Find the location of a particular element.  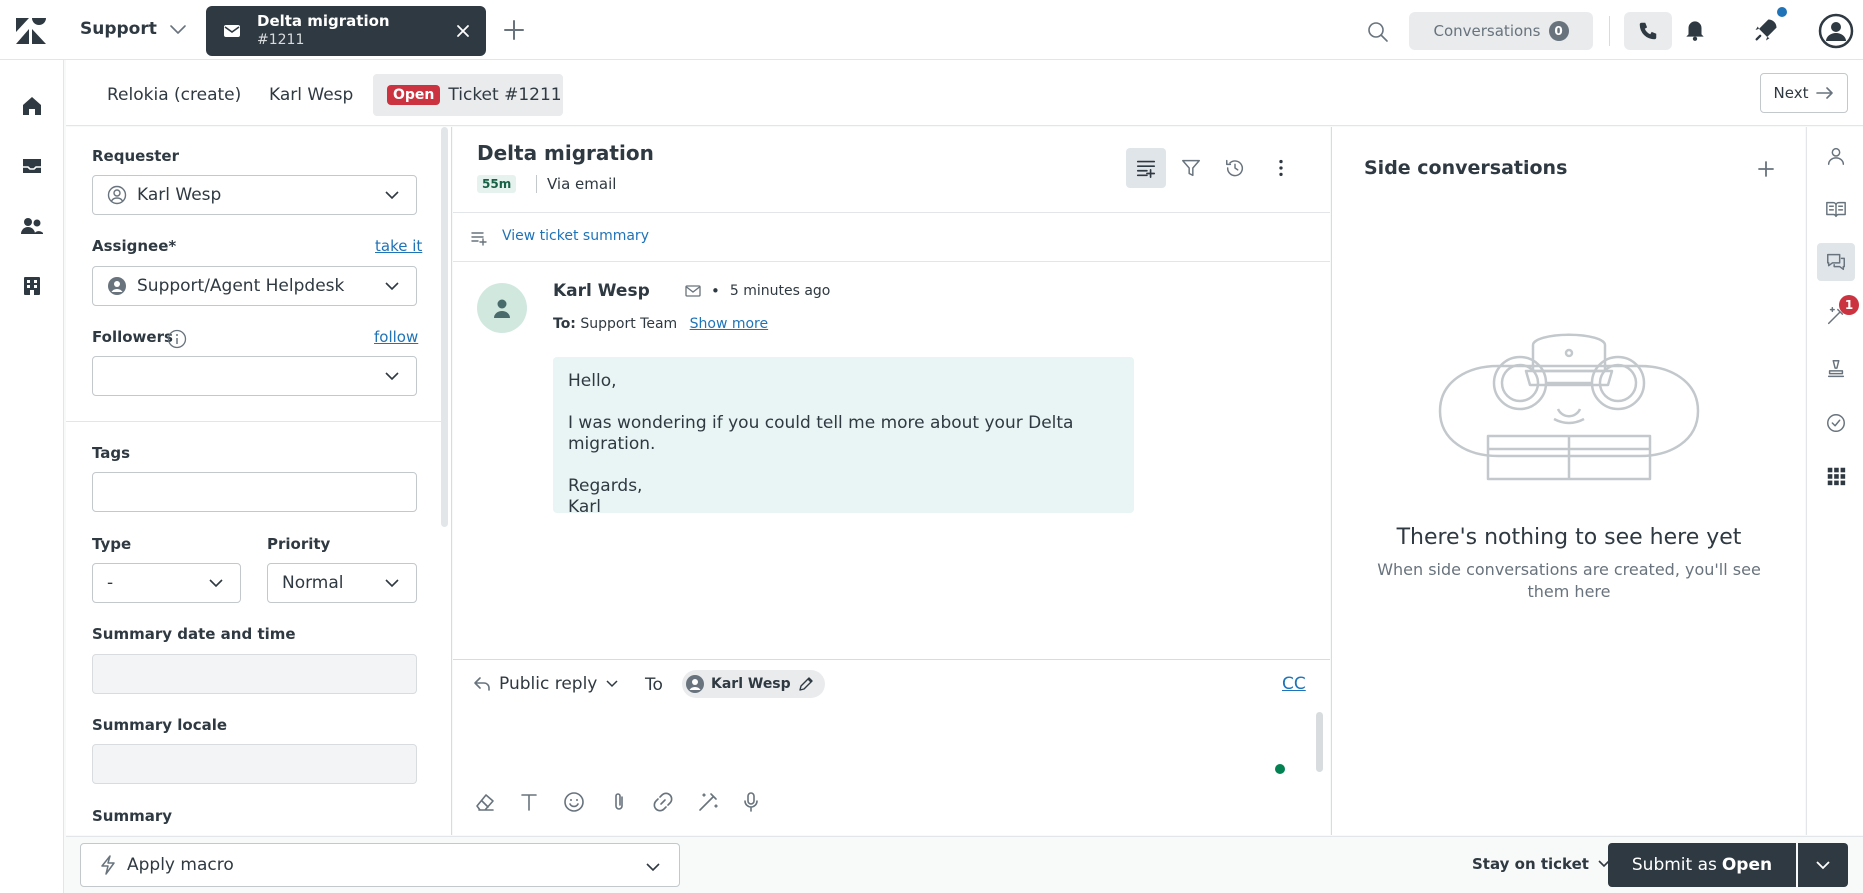

user-avatar is located at coordinates (1836, 31).